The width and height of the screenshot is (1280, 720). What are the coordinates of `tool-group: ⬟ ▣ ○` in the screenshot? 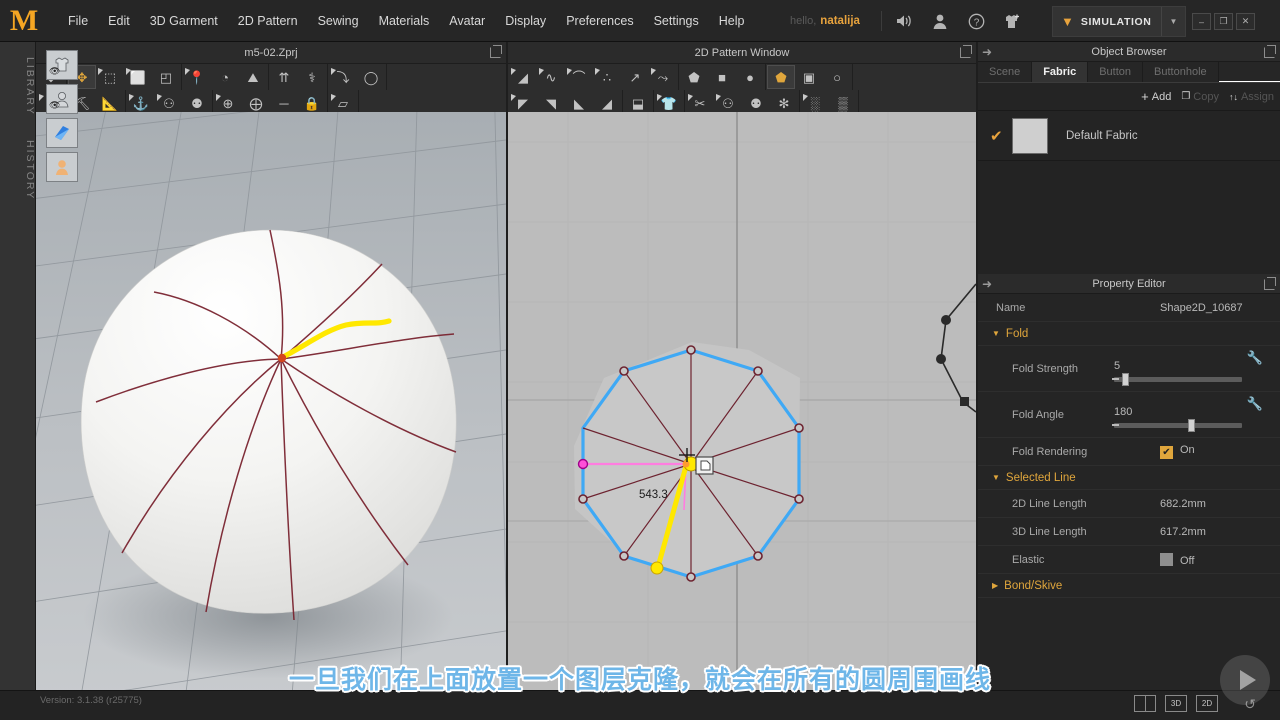 It's located at (809, 77).